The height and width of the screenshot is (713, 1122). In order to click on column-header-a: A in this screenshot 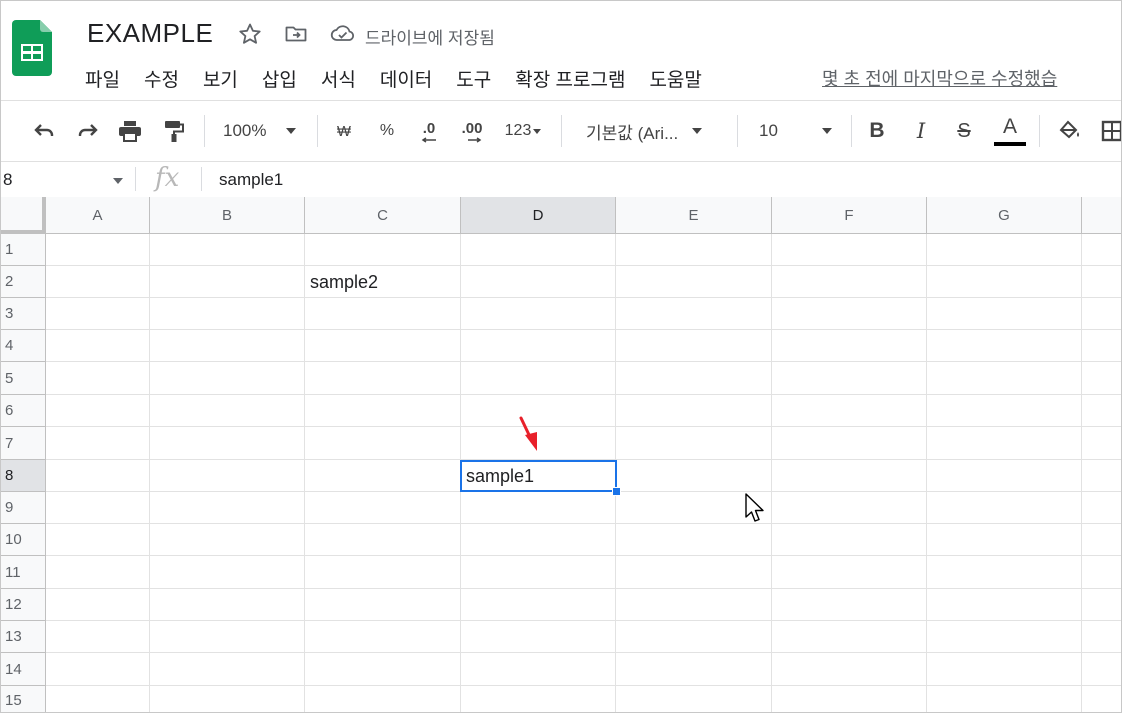, I will do `click(98, 215)`.